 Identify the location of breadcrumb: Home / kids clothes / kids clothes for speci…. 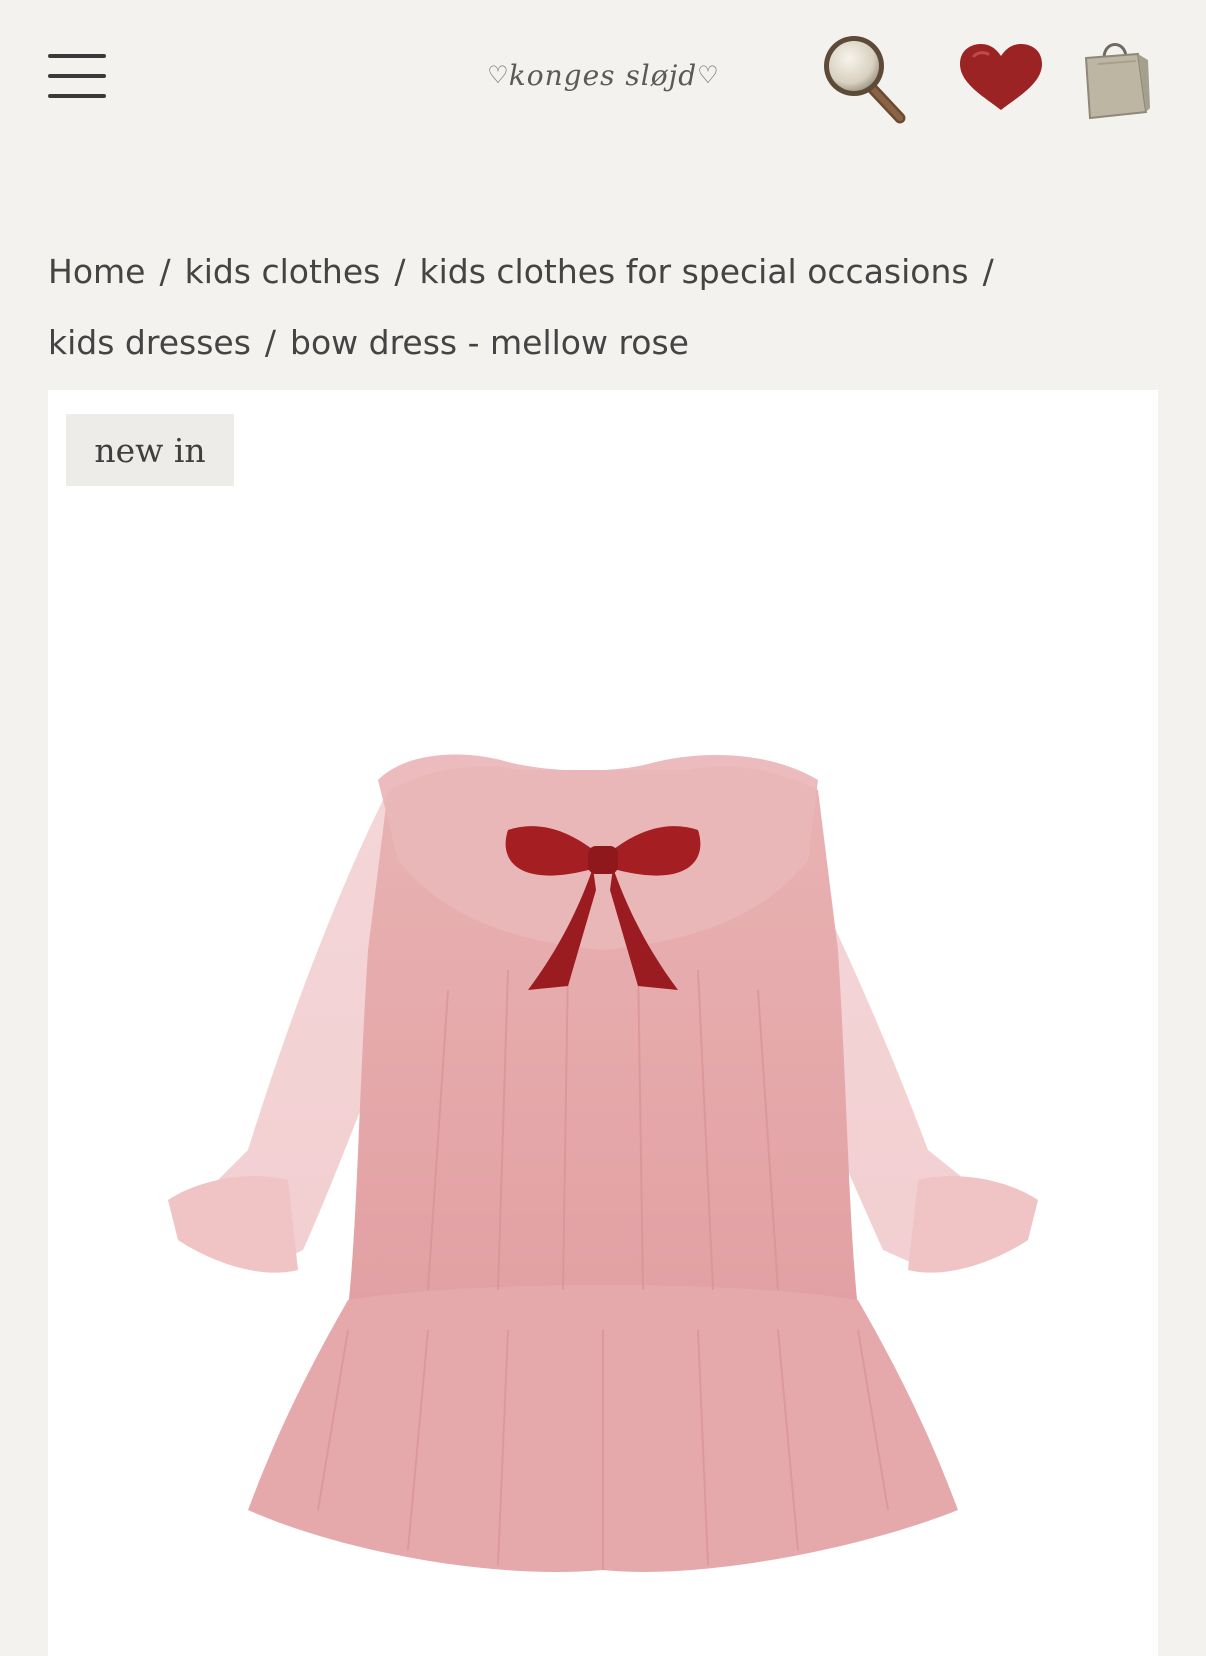
(603, 307).